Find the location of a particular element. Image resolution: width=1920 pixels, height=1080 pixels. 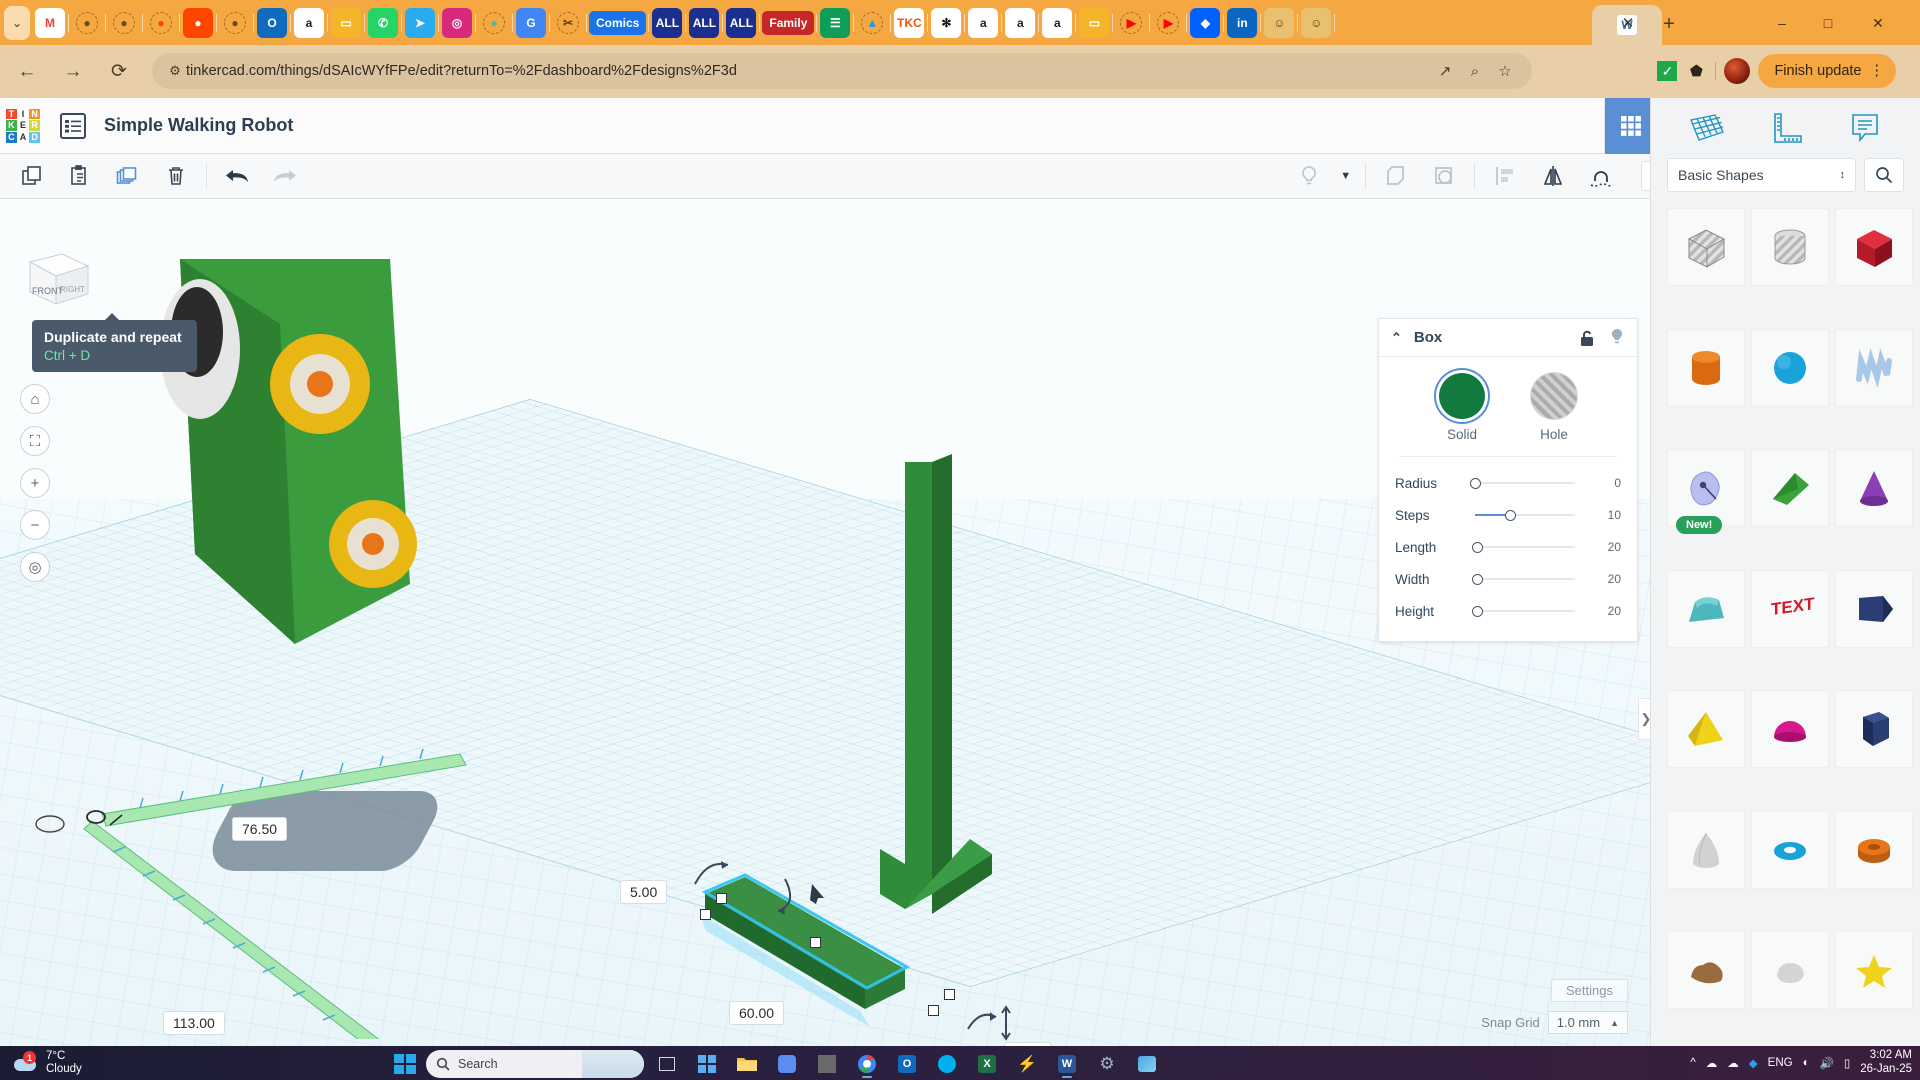

thunder-icon: ⚡ is located at coordinates (1027, 1064).